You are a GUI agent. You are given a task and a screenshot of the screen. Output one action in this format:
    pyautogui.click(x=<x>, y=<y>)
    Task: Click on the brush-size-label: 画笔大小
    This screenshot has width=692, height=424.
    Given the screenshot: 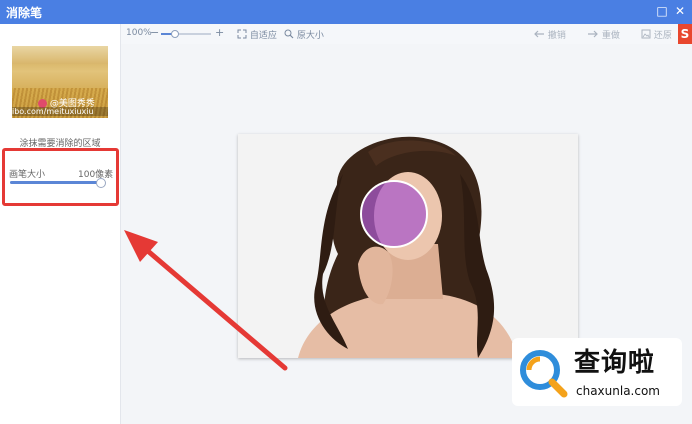 What is the action you would take?
    pyautogui.click(x=27, y=175)
    